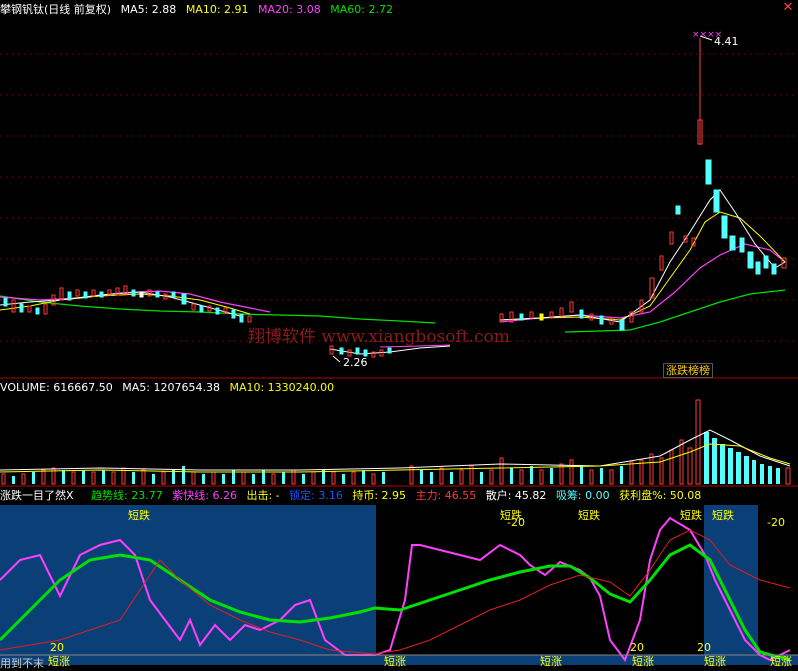 This screenshot has height=671, width=798. I want to click on low-marker, so click(336, 359).